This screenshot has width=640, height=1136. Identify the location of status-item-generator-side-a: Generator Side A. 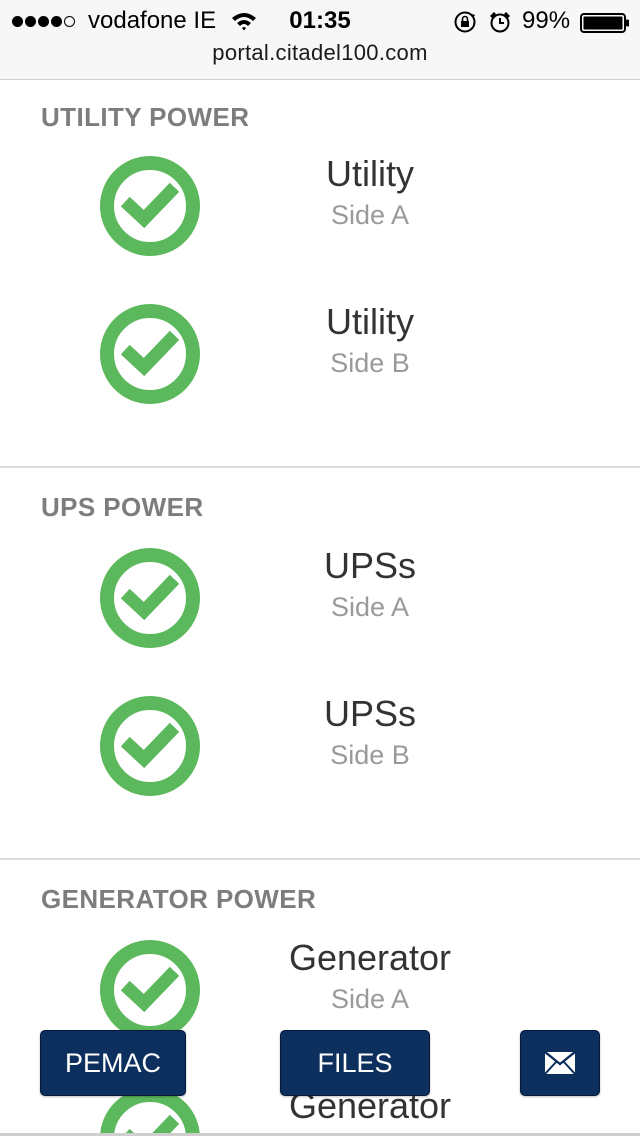
(320, 988).